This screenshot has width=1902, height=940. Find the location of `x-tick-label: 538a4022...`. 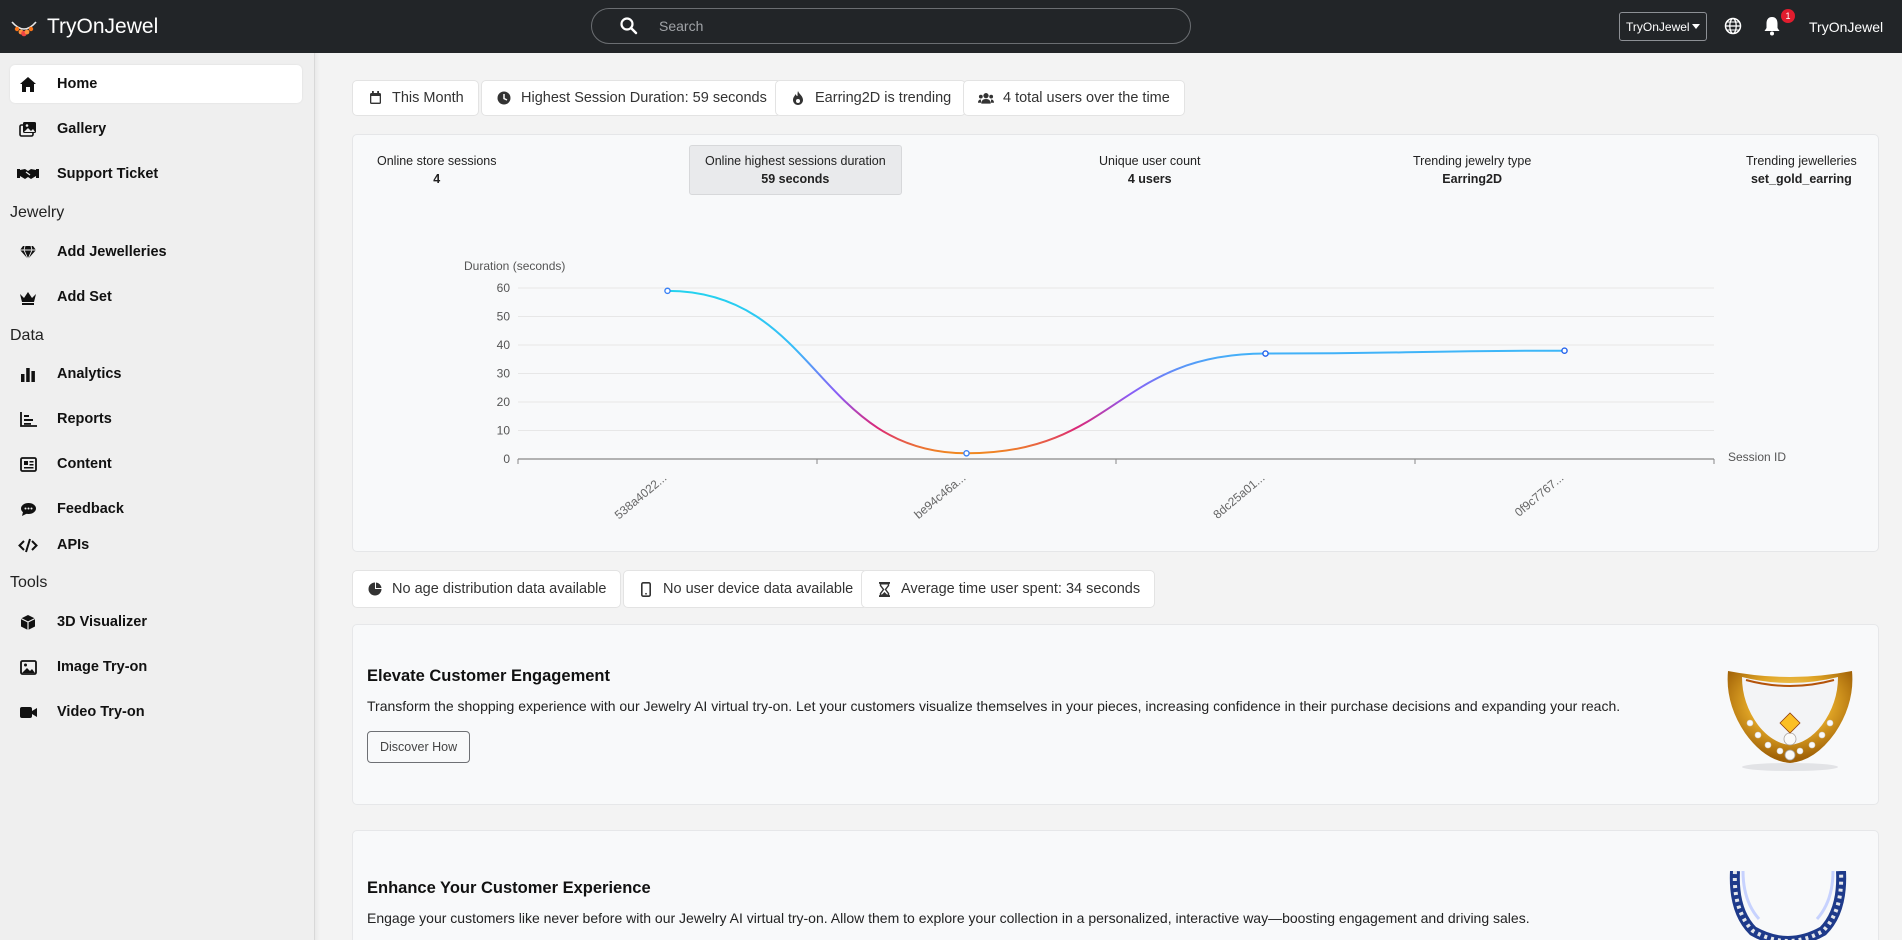

x-tick-label: 538a4022... is located at coordinates (641, 496).